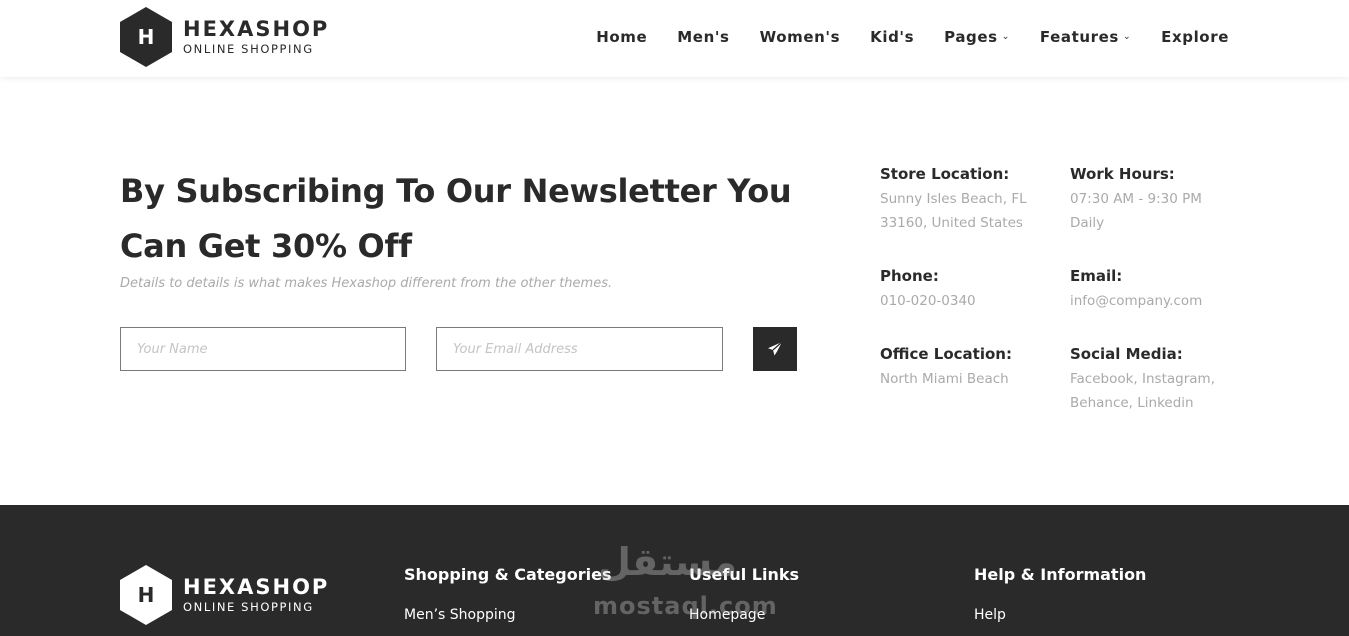 This screenshot has height=636, width=1349. I want to click on nav-label: Explore, so click(1195, 37).